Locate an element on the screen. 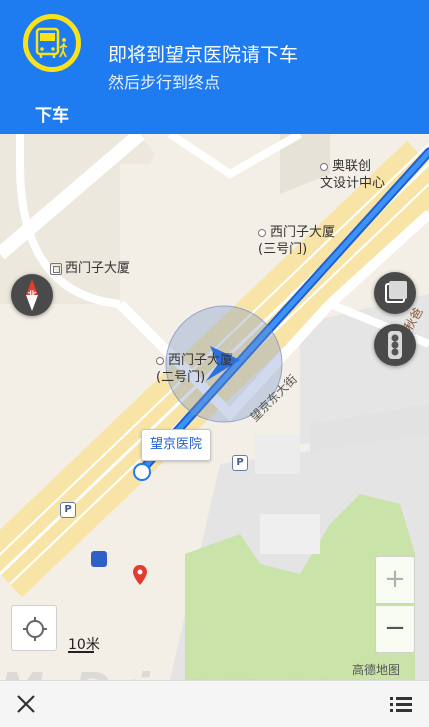  traffic-button is located at coordinates (395, 345).